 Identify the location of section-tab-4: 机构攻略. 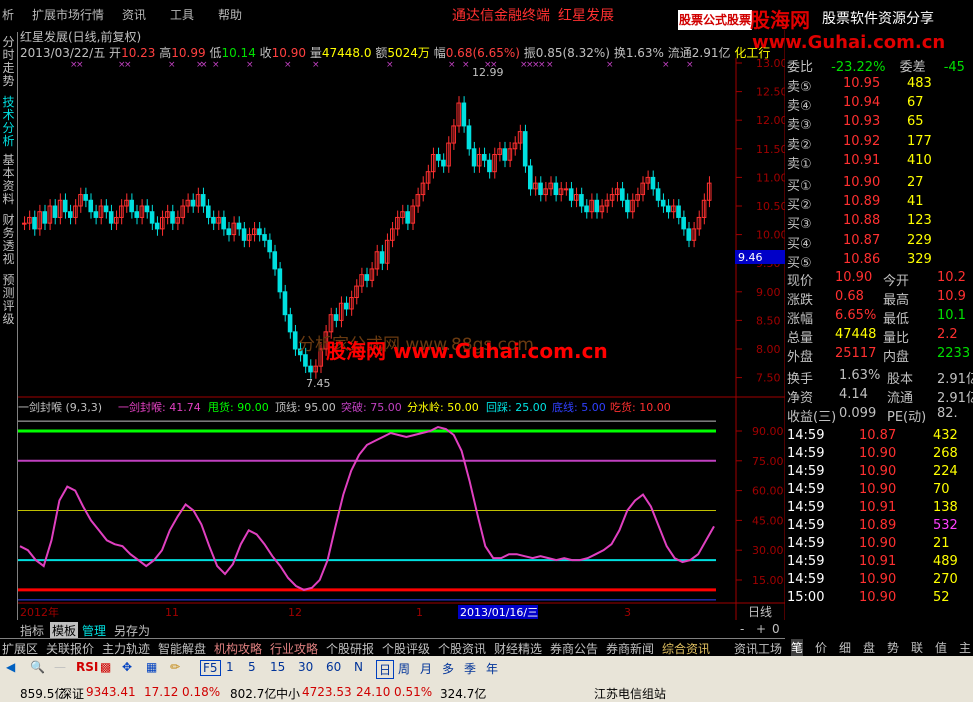
(238, 648).